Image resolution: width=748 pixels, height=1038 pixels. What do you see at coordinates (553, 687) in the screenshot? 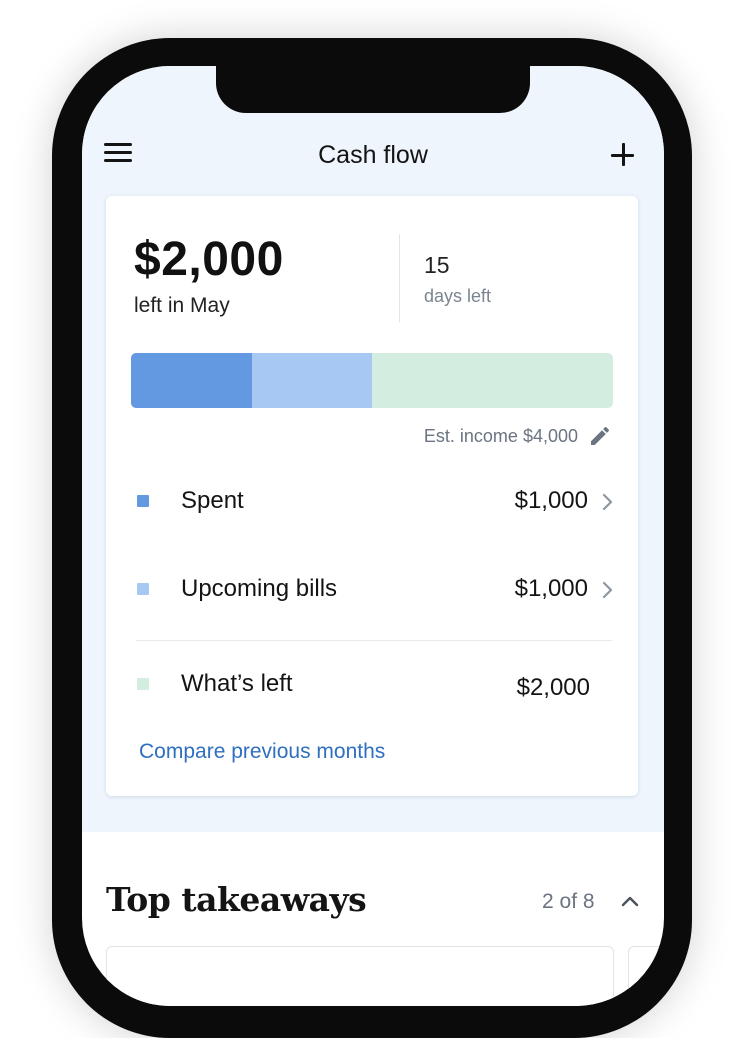
I see `legend-value-whats-left: $2,000` at bounding box center [553, 687].